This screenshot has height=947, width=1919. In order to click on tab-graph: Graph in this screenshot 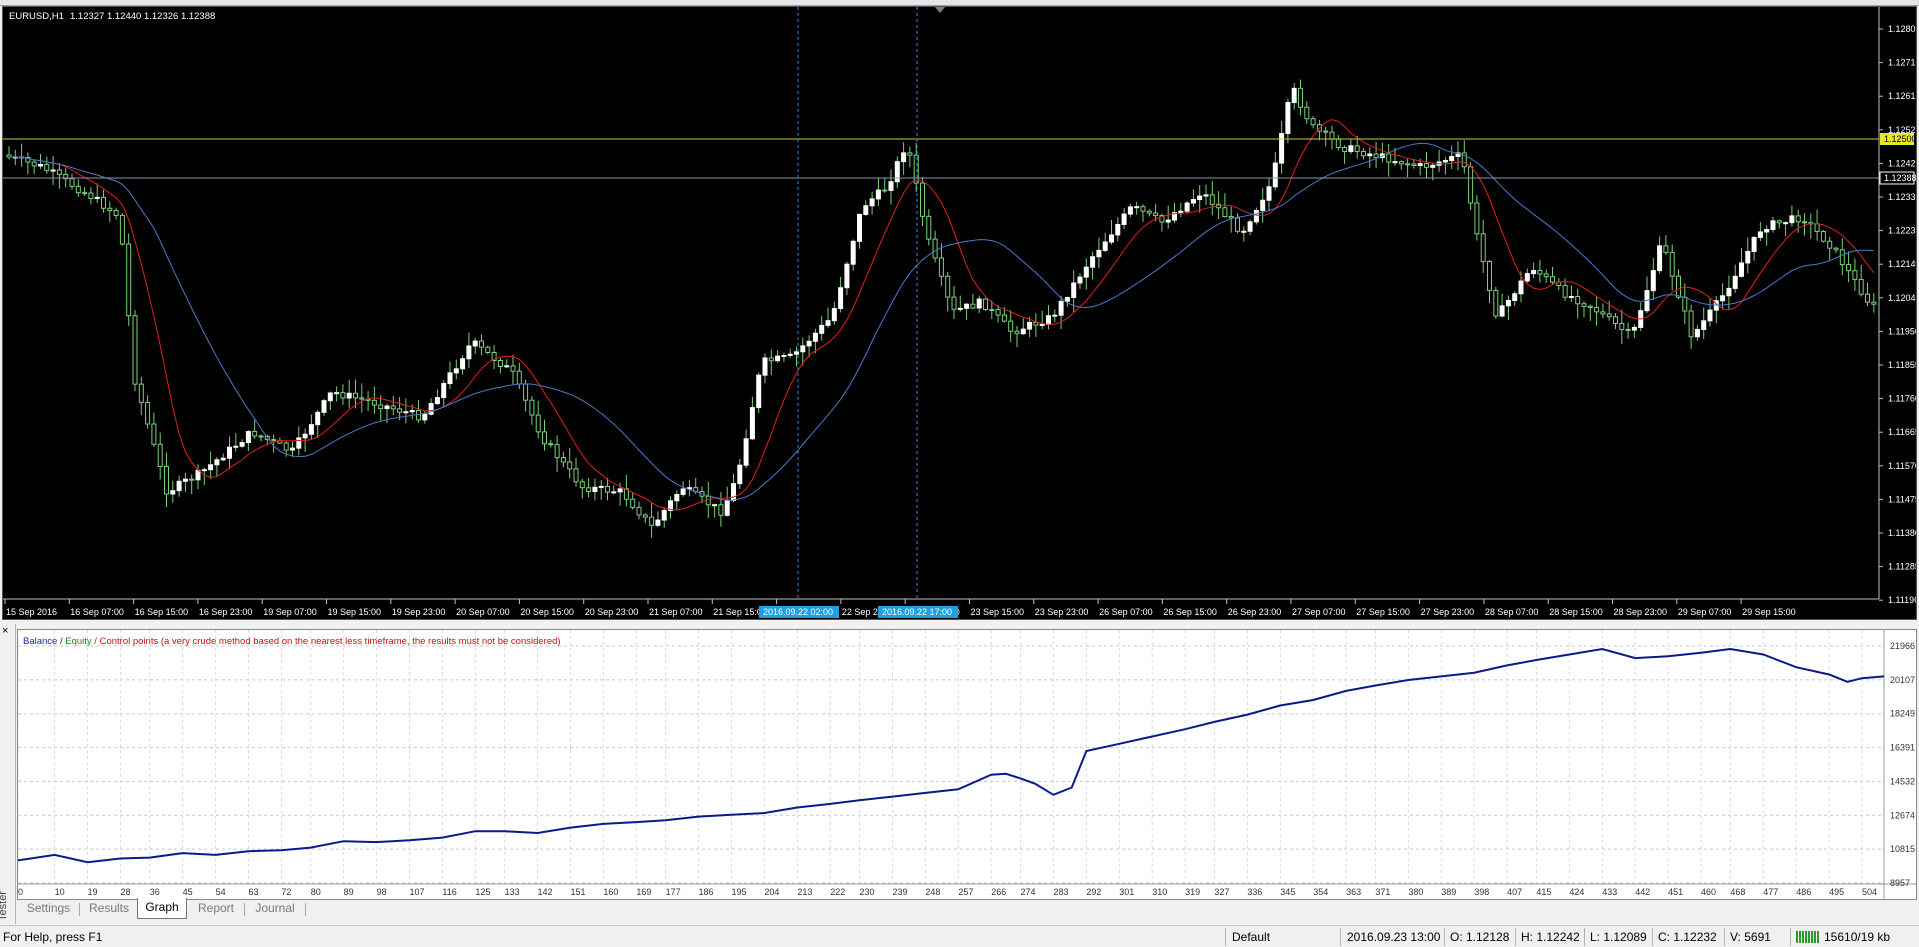, I will do `click(162, 908)`.